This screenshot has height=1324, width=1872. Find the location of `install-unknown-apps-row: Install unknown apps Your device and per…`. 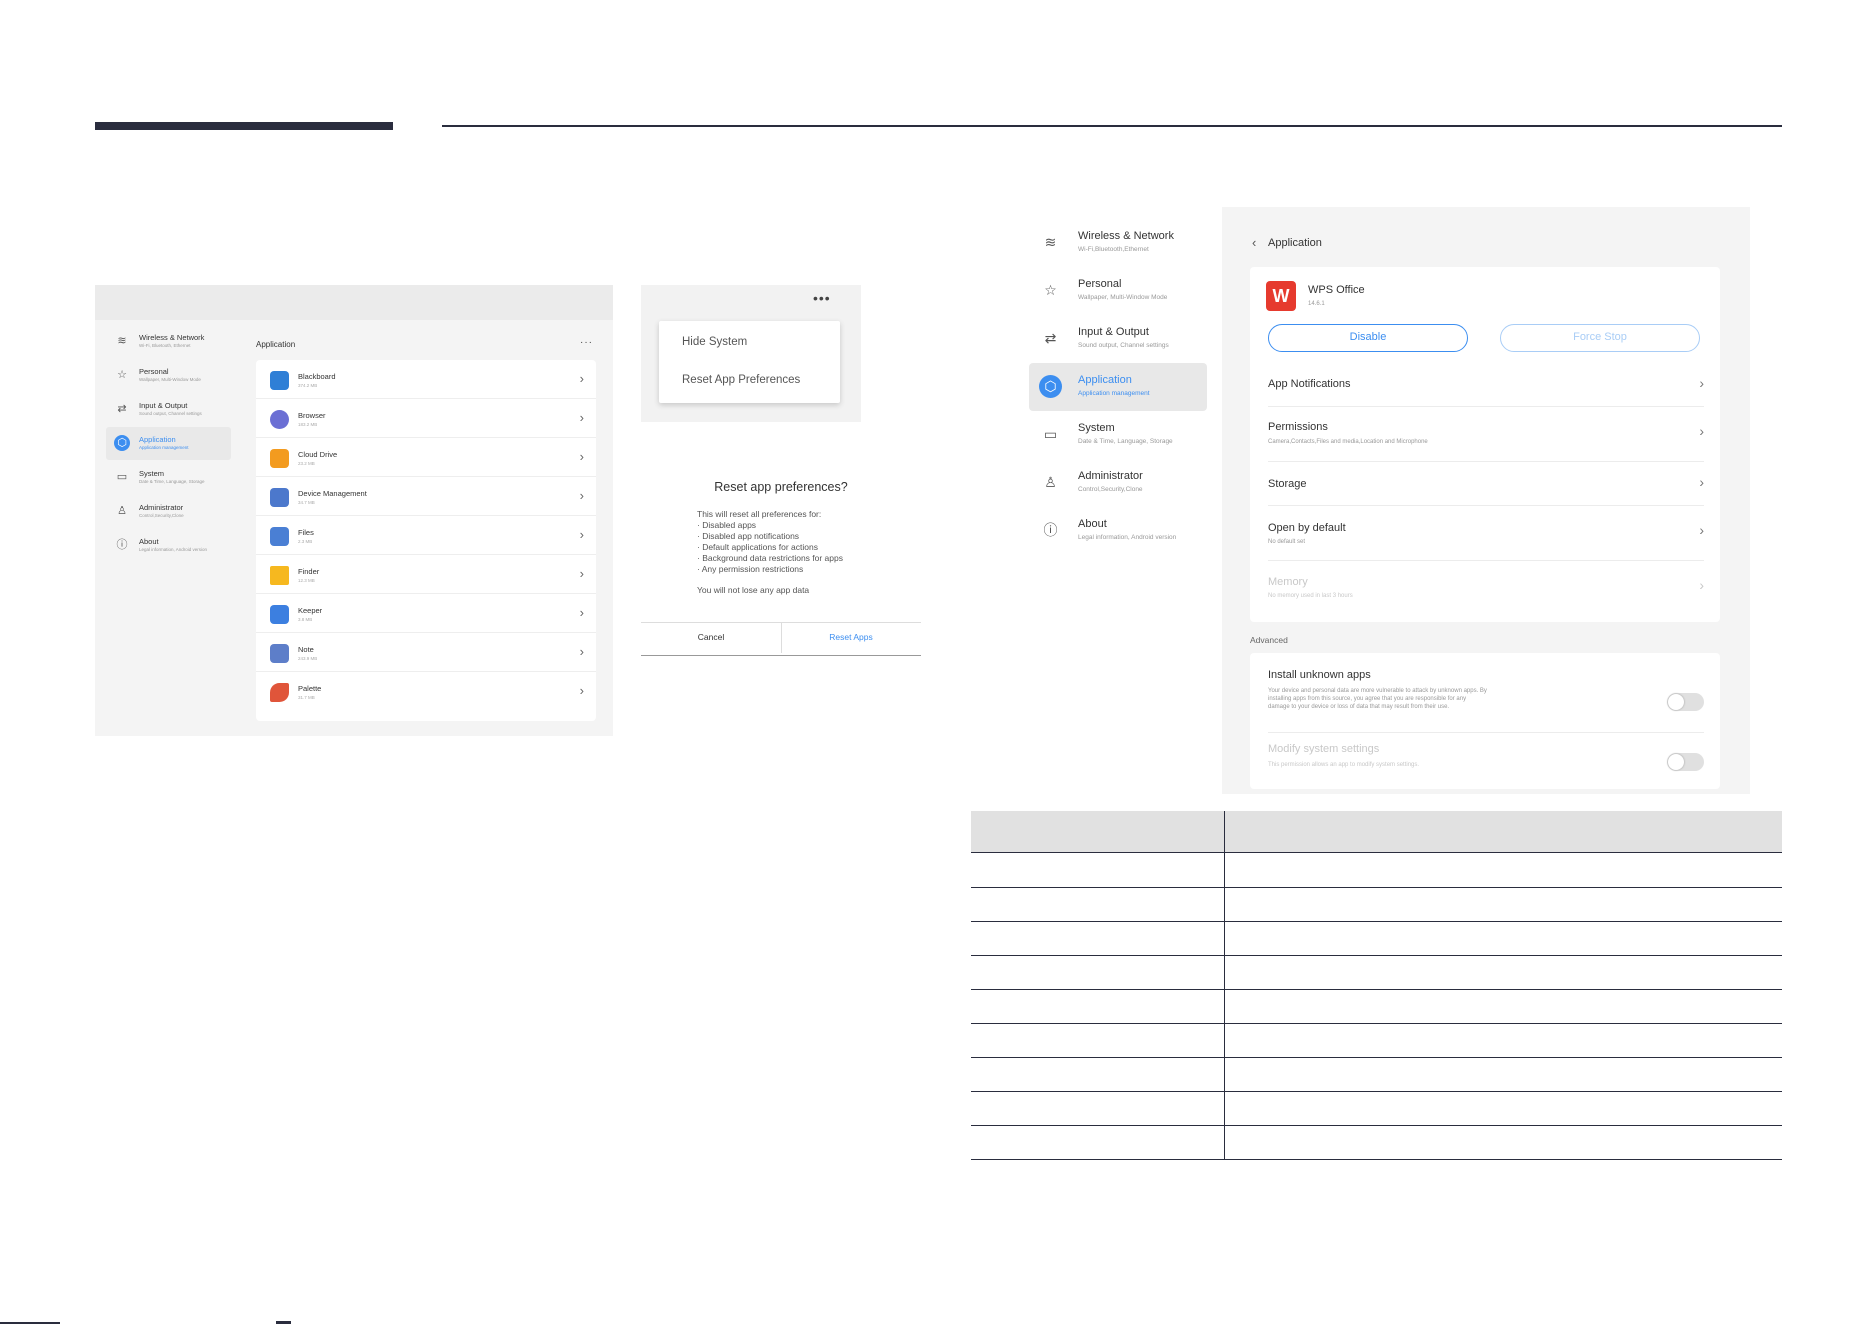

install-unknown-apps-row: Install unknown apps Your device and per… is located at coordinates (1486, 699).